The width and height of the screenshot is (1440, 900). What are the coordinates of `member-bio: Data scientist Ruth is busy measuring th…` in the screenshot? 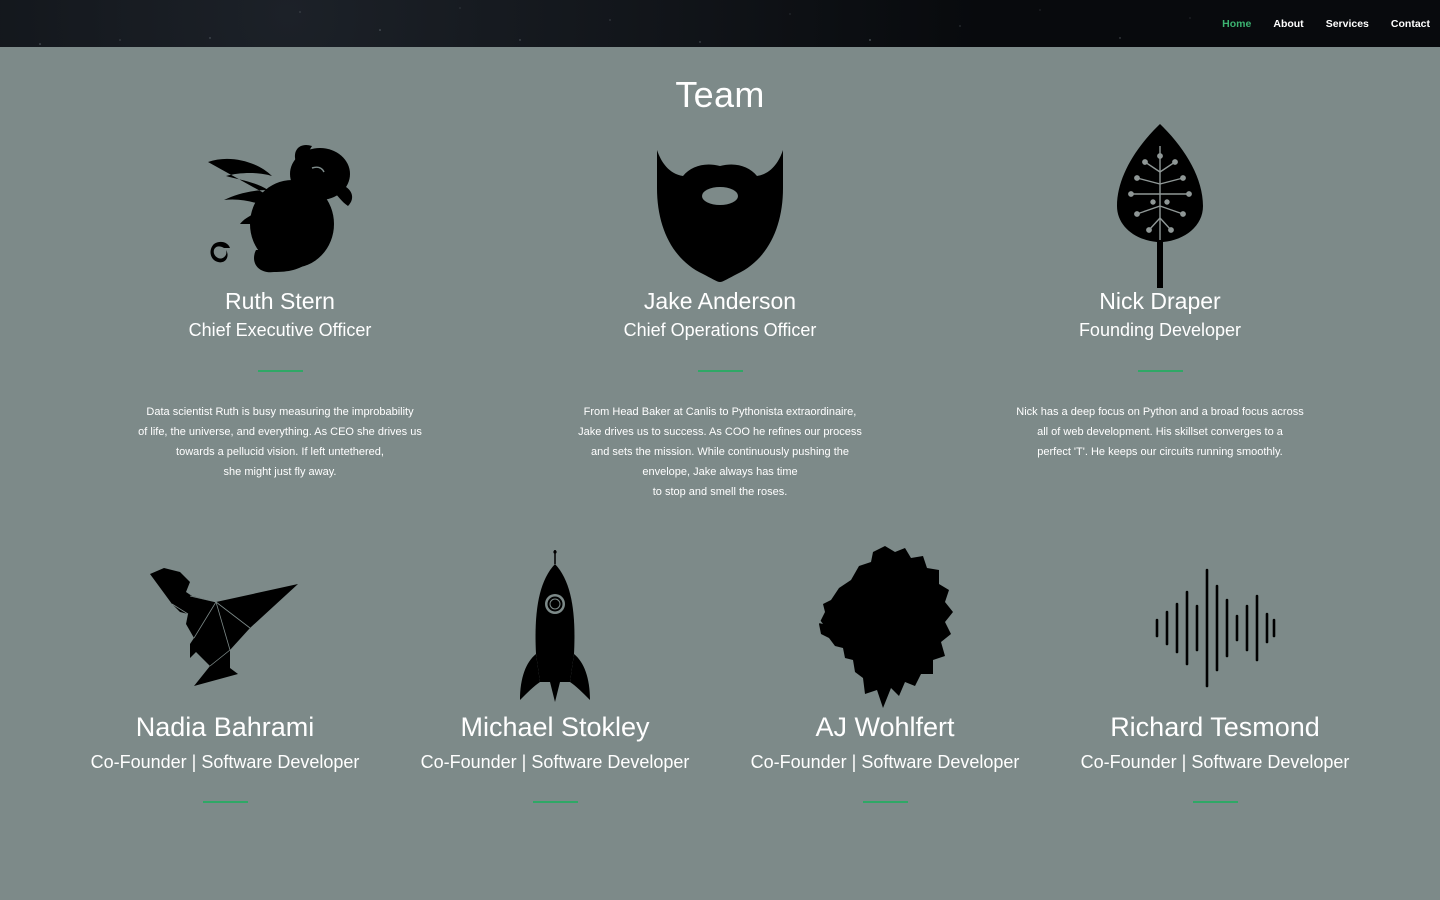 It's located at (280, 442).